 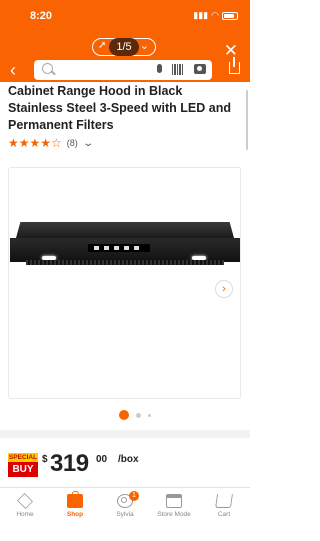 I want to click on status-bar: 8:20 ▮▮▮ ◠, so click(x=125, y=16).